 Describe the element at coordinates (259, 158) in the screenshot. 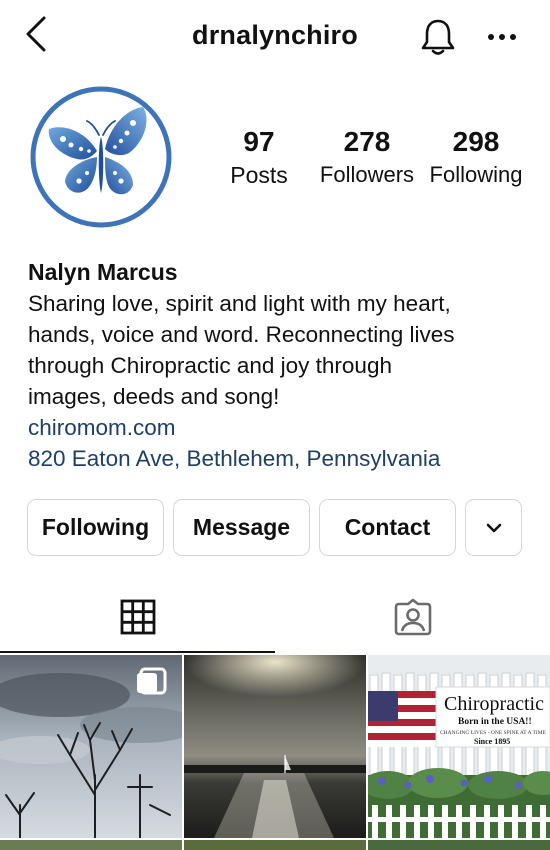

I see `stat-posts: 97 Posts` at that location.